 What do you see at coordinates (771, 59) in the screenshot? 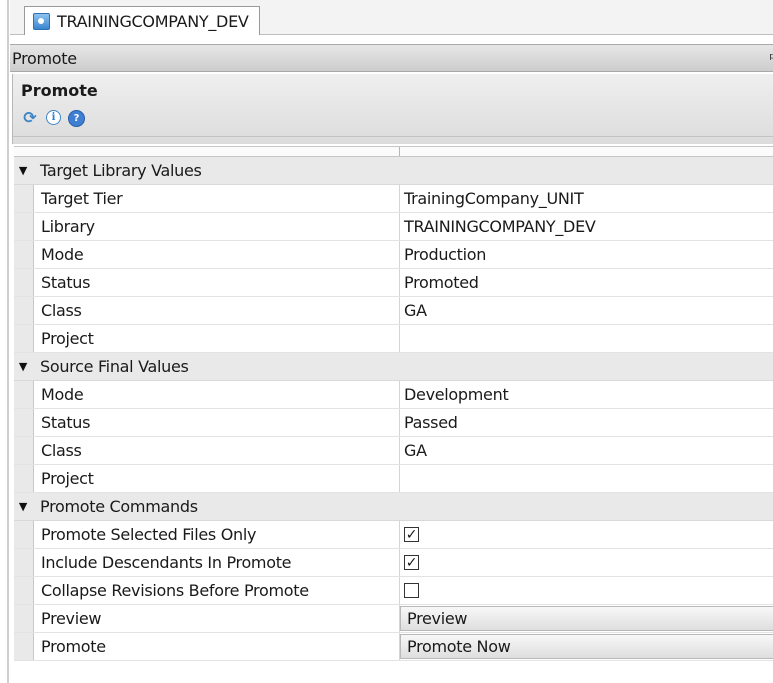
I see `pin-icon: ᵖ` at bounding box center [771, 59].